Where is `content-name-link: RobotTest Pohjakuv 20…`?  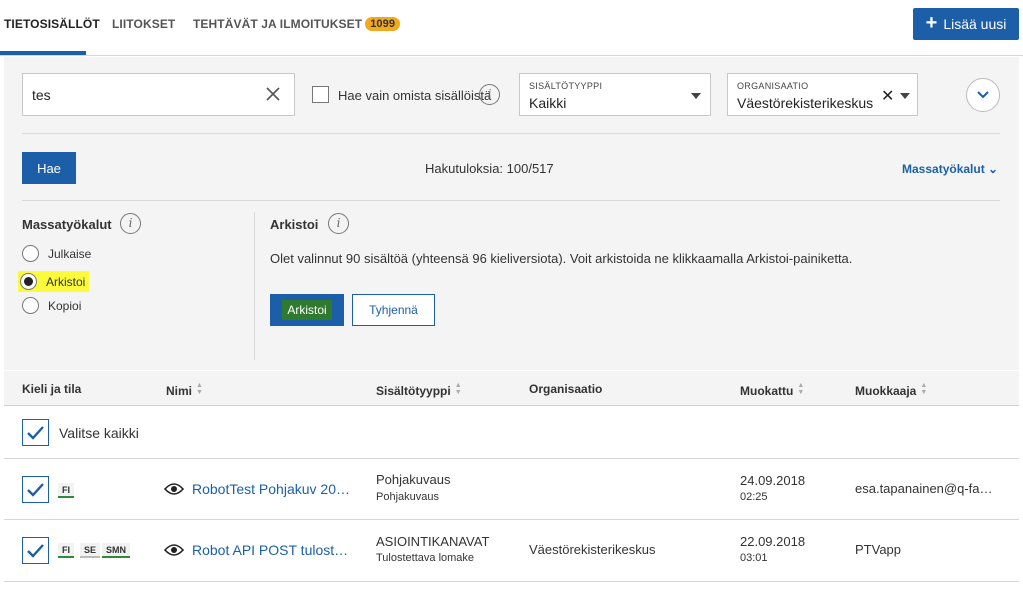
content-name-link: RobotTest Pohjakuv 20… is located at coordinates (271, 489).